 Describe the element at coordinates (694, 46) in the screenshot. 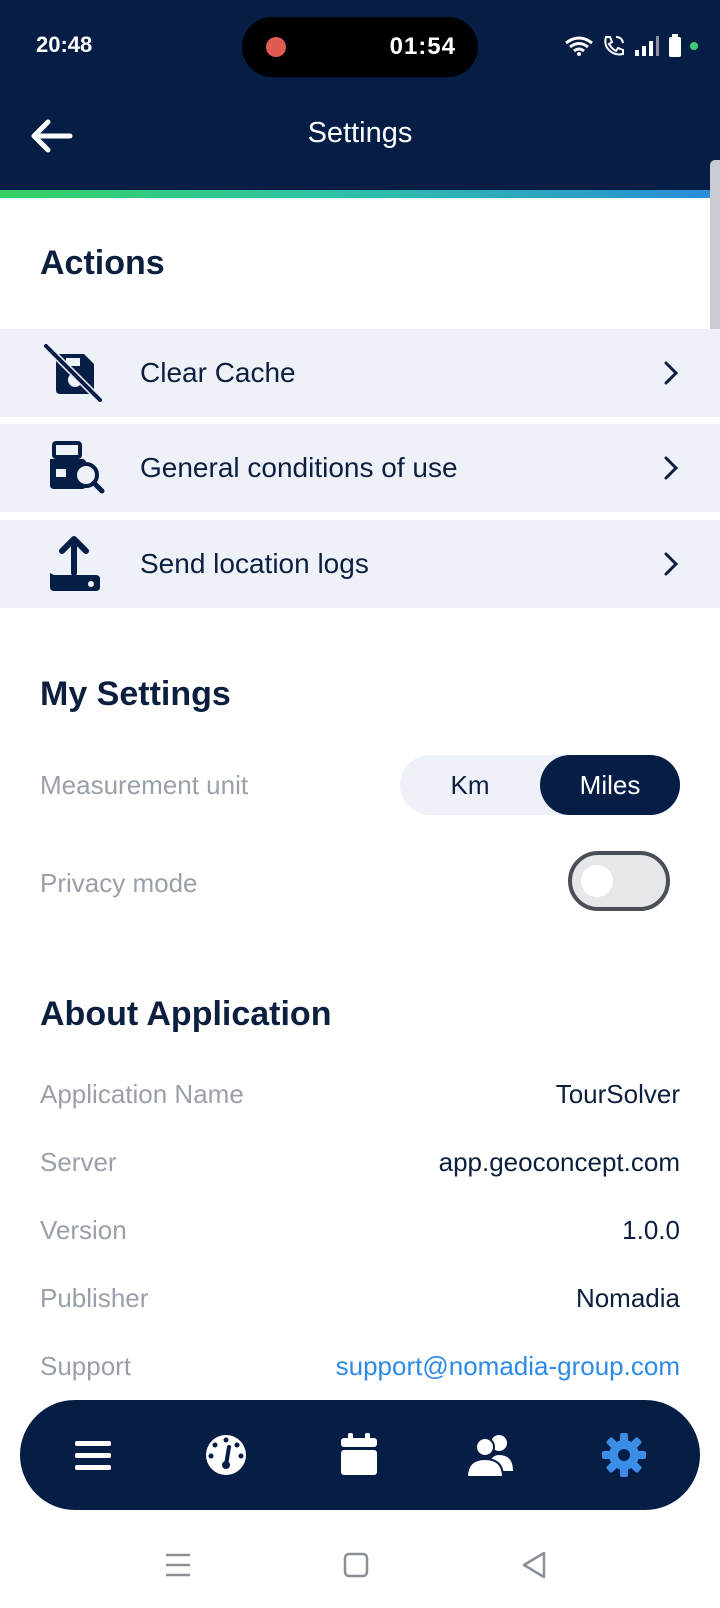

I see `status-dot-icon` at that location.